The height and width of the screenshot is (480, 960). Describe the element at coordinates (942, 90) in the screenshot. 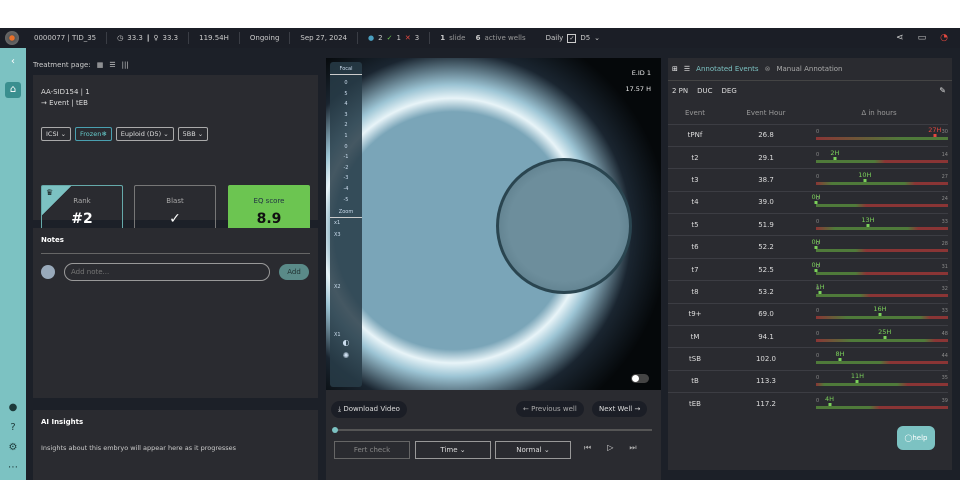

I see `edit-icon: ✎` at that location.